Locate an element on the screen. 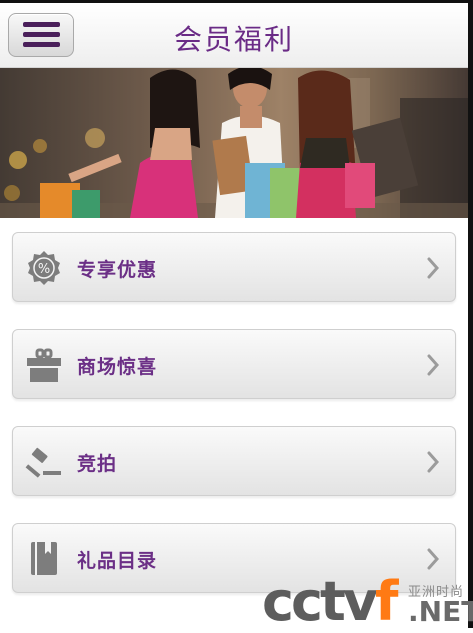 The width and height of the screenshot is (473, 633). auction-gavel-icon is located at coordinates (43, 462).